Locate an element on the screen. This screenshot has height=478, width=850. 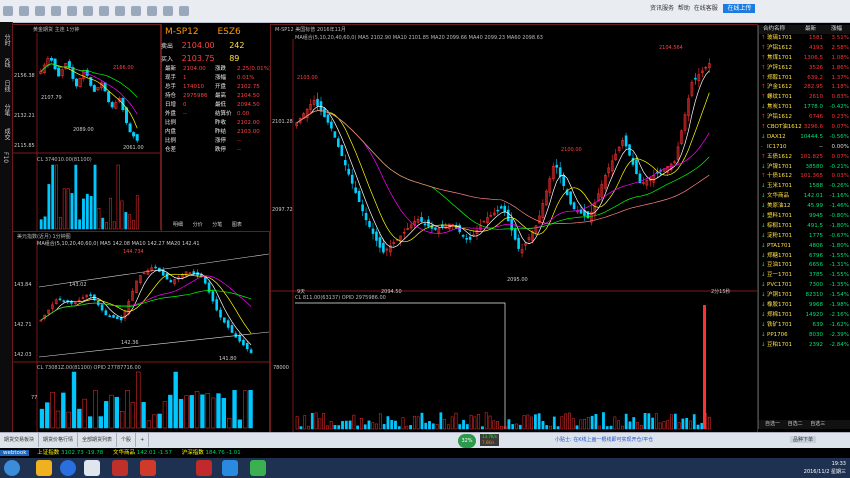
quote-tab: 图表 is located at coordinates (237, 225).